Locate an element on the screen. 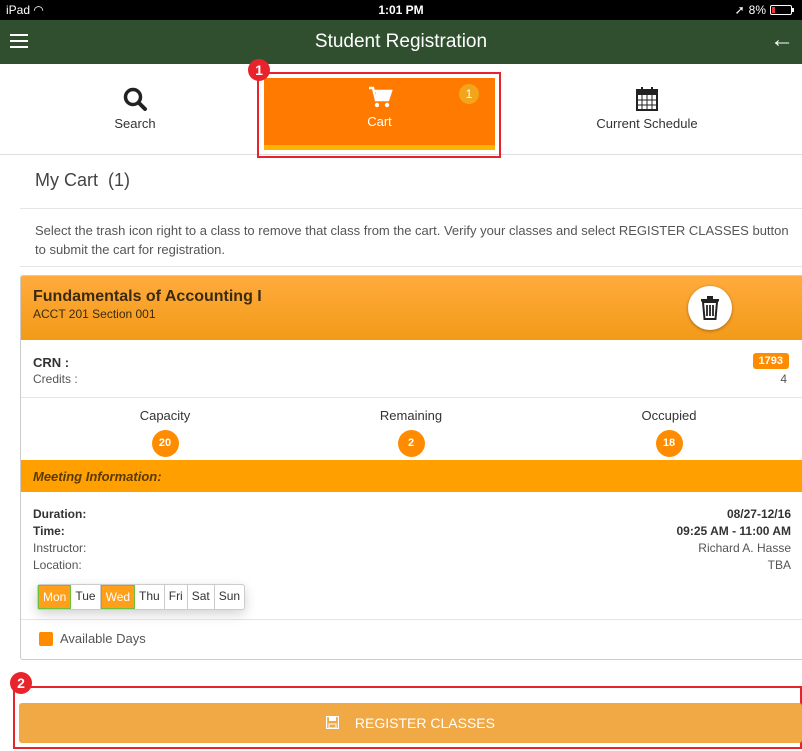 The image size is (802, 751). day-fri: Fri is located at coordinates (176, 597).